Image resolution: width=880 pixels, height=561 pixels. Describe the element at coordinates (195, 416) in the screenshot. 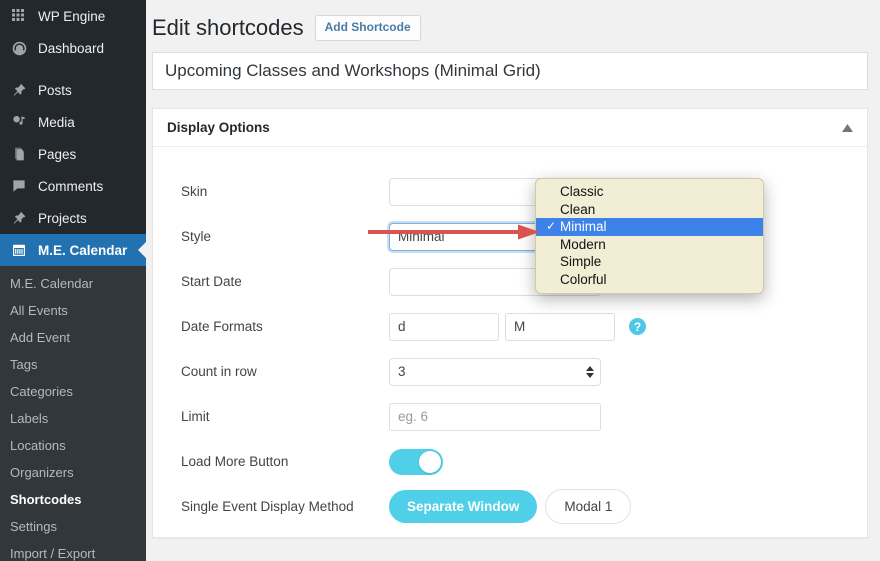

I see `limit-label: Limit` at that location.